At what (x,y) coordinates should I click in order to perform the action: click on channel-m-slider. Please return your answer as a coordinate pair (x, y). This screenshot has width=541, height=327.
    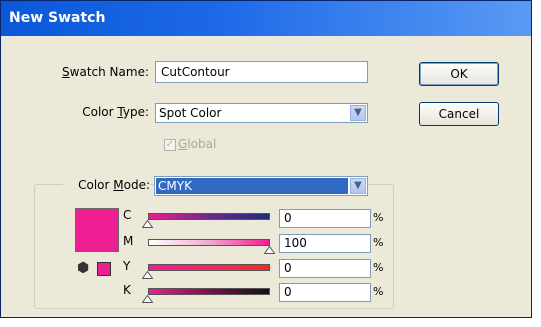
    Looking at the image, I should click on (209, 242).